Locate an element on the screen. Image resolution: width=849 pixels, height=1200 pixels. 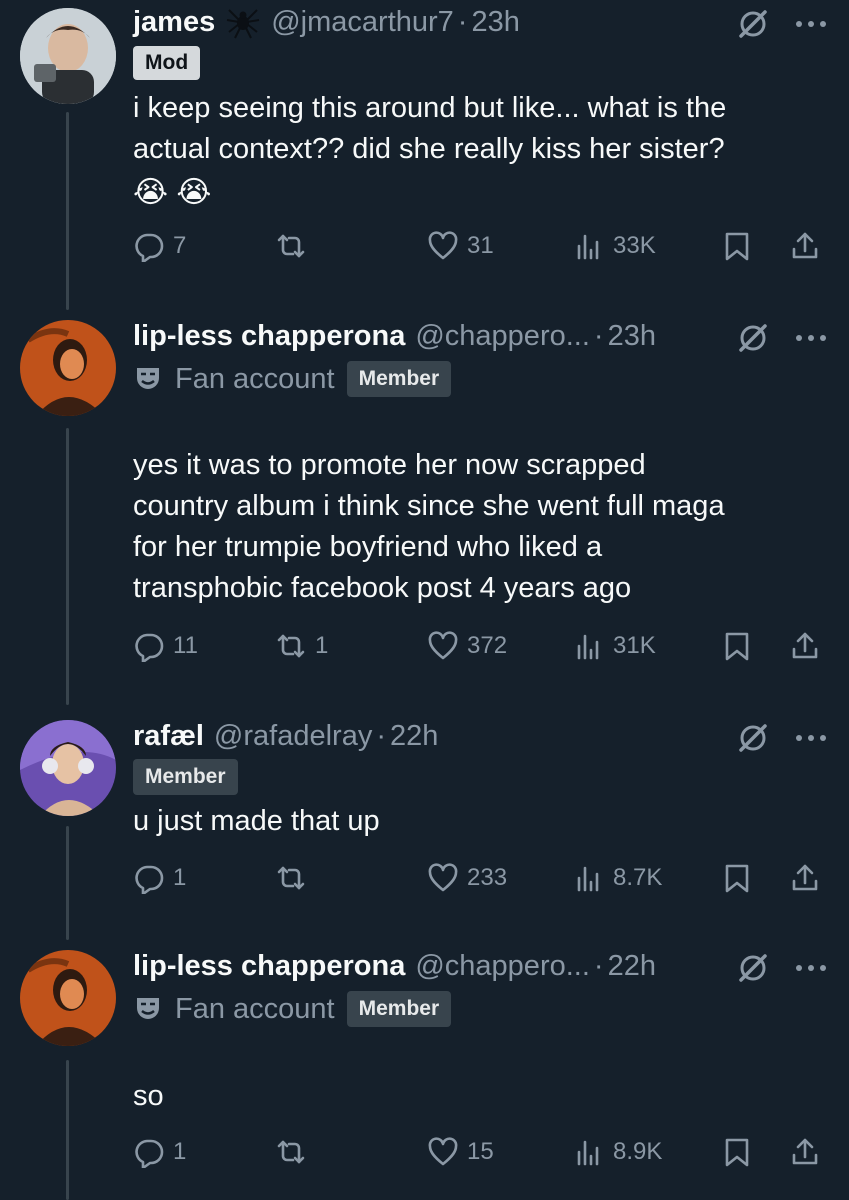
views-button: 8.7K is located at coordinates (617, 878).